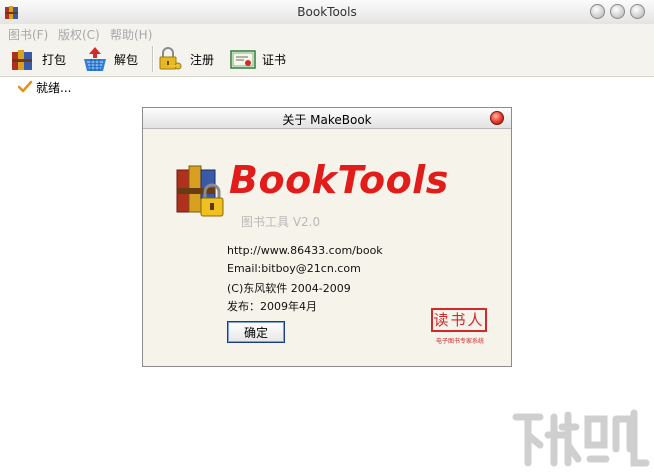  What do you see at coordinates (153, 59) in the screenshot?
I see `toolbar-separator` at bounding box center [153, 59].